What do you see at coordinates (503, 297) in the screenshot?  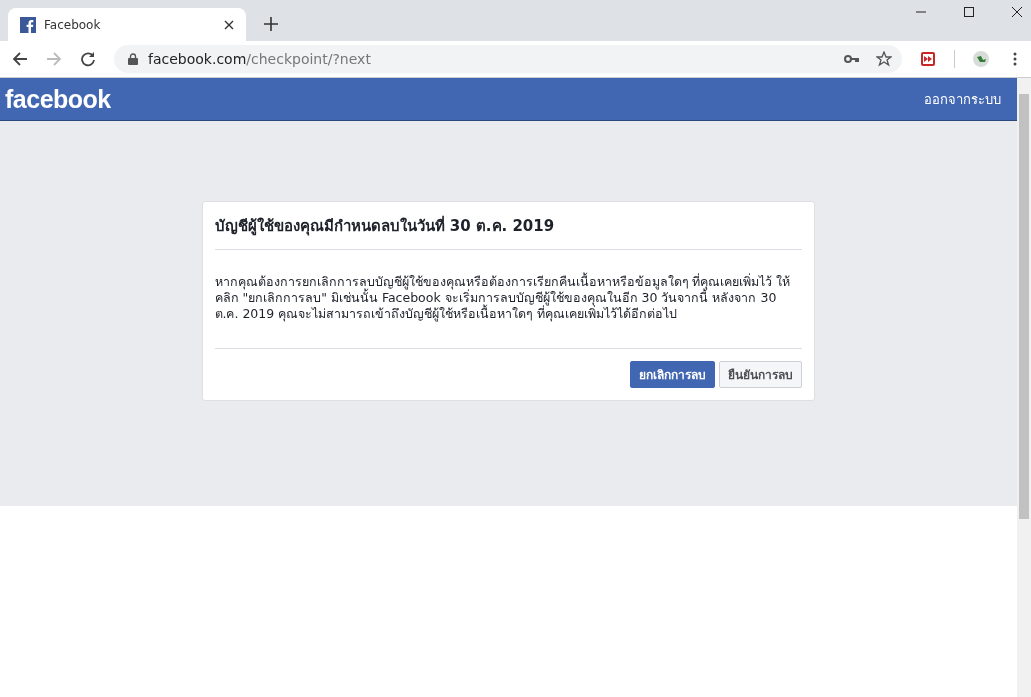 I see `dialog-message: หากคุณต้องการยกเลิกการลบบัญชีผู้ใช้ของคุณหรือต้องการเรียกคืนเนื้อหาหรือข้อมูลใดๆ ที่คุณเคยเพิ่มไว้ ให้คลิก "ยกเลิกการลบ" มิเช่นนั้น Facebook จะเริ่มการลบบัญชีผู้ใช้ของคุณในอีก 30 วันจากนี้ หลังจาก 30 ต.ค. 2019 คุณจะไม่สามารถเข้าถึงบัญชีผู้ใช้หรือเนื้อหาใดๆ ที่คุณเคยเพิ่มไว้ได้อีกต่อไป` at bounding box center [503, 297].